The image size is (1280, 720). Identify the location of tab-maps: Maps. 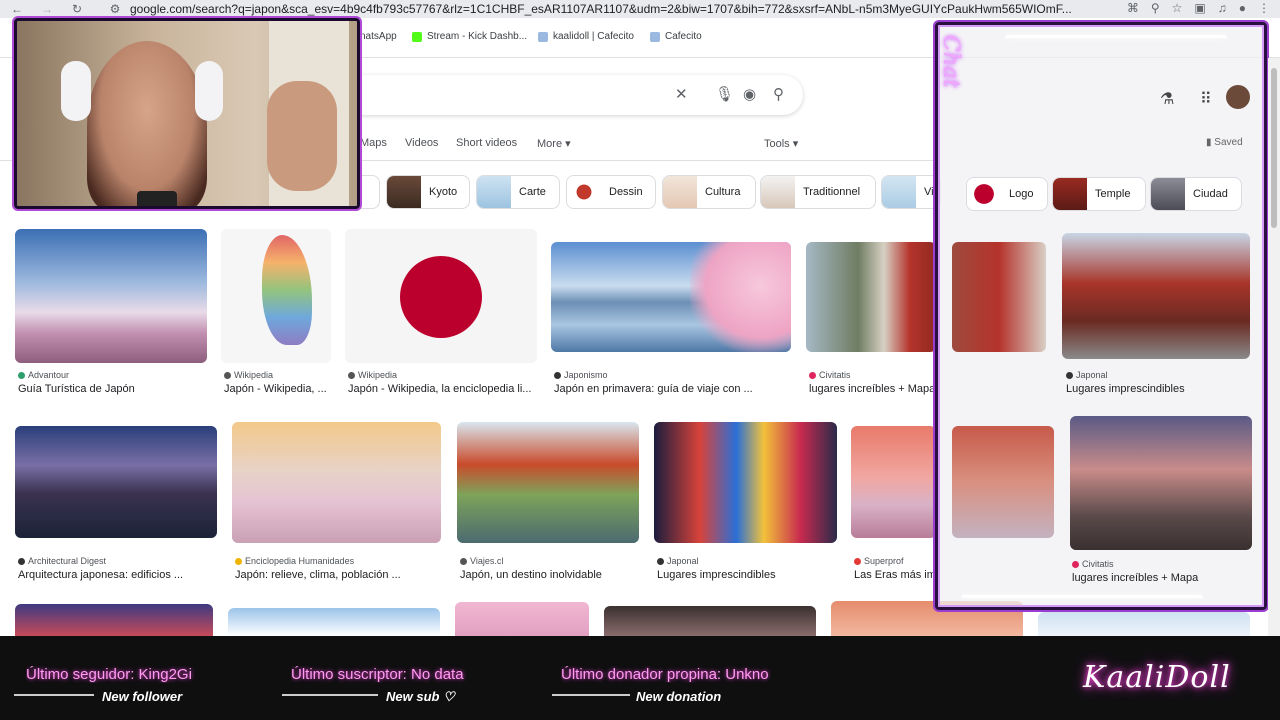
(373, 143).